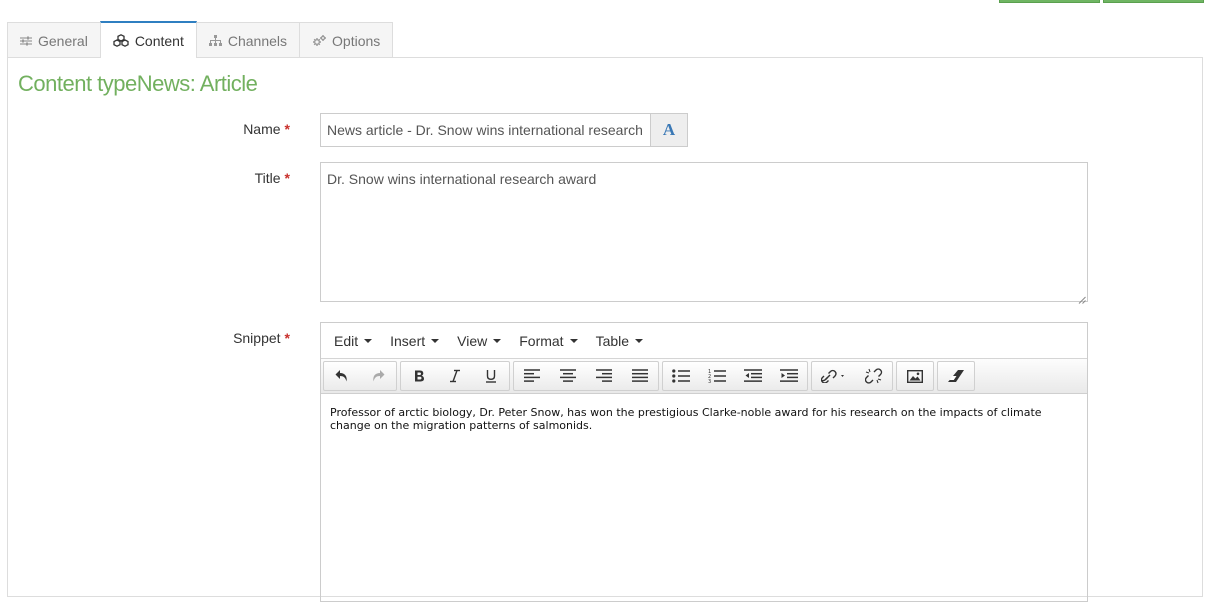 This screenshot has width=1207, height=602. Describe the element at coordinates (262, 129) in the screenshot. I see `name-label: Name` at that location.